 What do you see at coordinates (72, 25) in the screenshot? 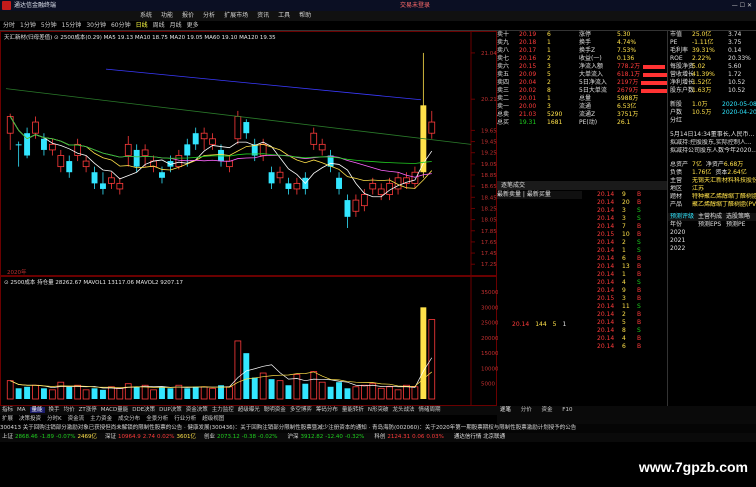
I see `period-tab: 15分钟` at bounding box center [72, 25].